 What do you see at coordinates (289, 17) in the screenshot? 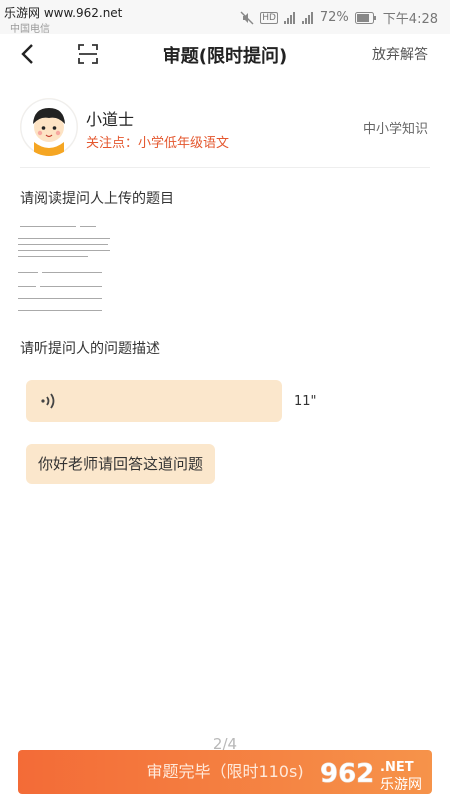
I see `signal-4g-icon` at bounding box center [289, 17].